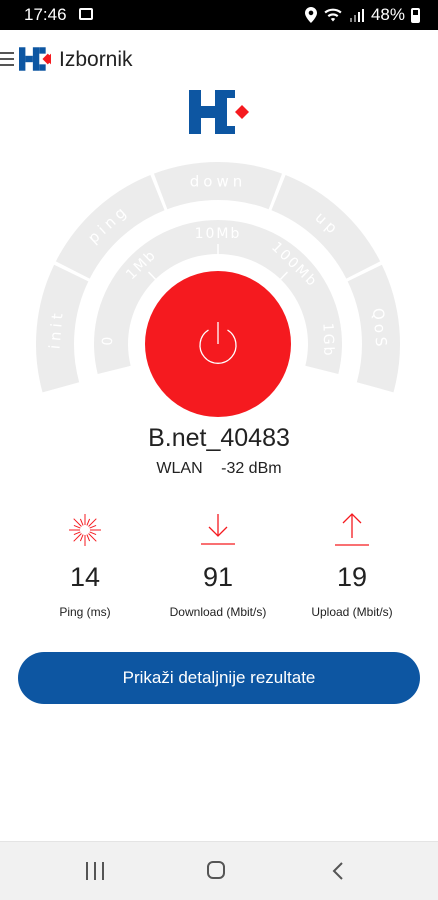 The height and width of the screenshot is (900, 438). Describe the element at coordinates (218, 612) in the screenshot. I see `download-label: Download (Mbit/s)` at that location.